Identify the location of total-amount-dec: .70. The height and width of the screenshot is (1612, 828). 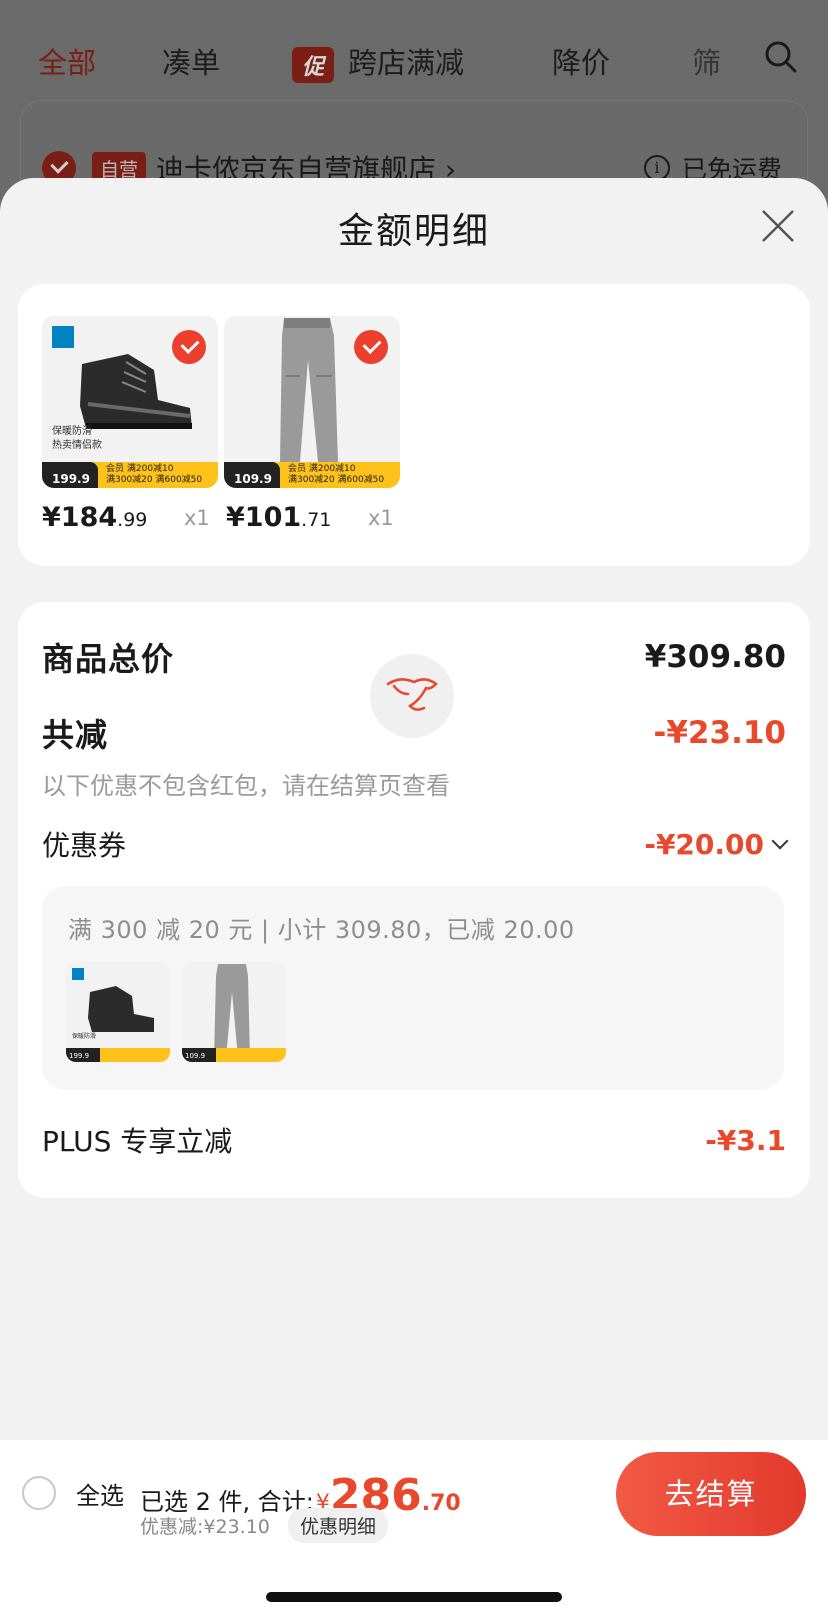
(441, 1503).